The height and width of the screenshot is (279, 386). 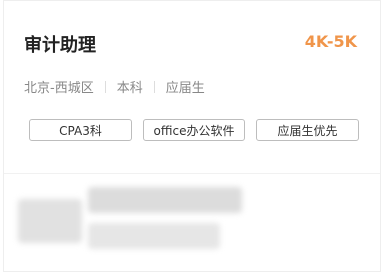 What do you see at coordinates (185, 88) in the screenshot?
I see `job-experience: 应届生` at bounding box center [185, 88].